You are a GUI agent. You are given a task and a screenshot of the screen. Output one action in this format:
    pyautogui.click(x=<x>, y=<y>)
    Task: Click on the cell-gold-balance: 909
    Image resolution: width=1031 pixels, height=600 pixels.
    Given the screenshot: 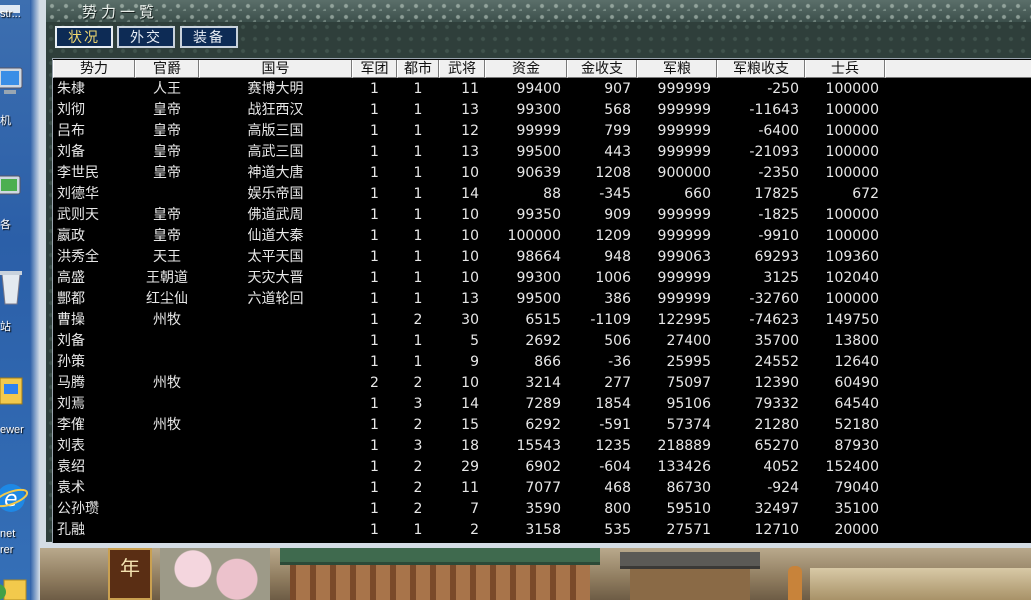 What is the action you would take?
    pyautogui.click(x=617, y=215)
    